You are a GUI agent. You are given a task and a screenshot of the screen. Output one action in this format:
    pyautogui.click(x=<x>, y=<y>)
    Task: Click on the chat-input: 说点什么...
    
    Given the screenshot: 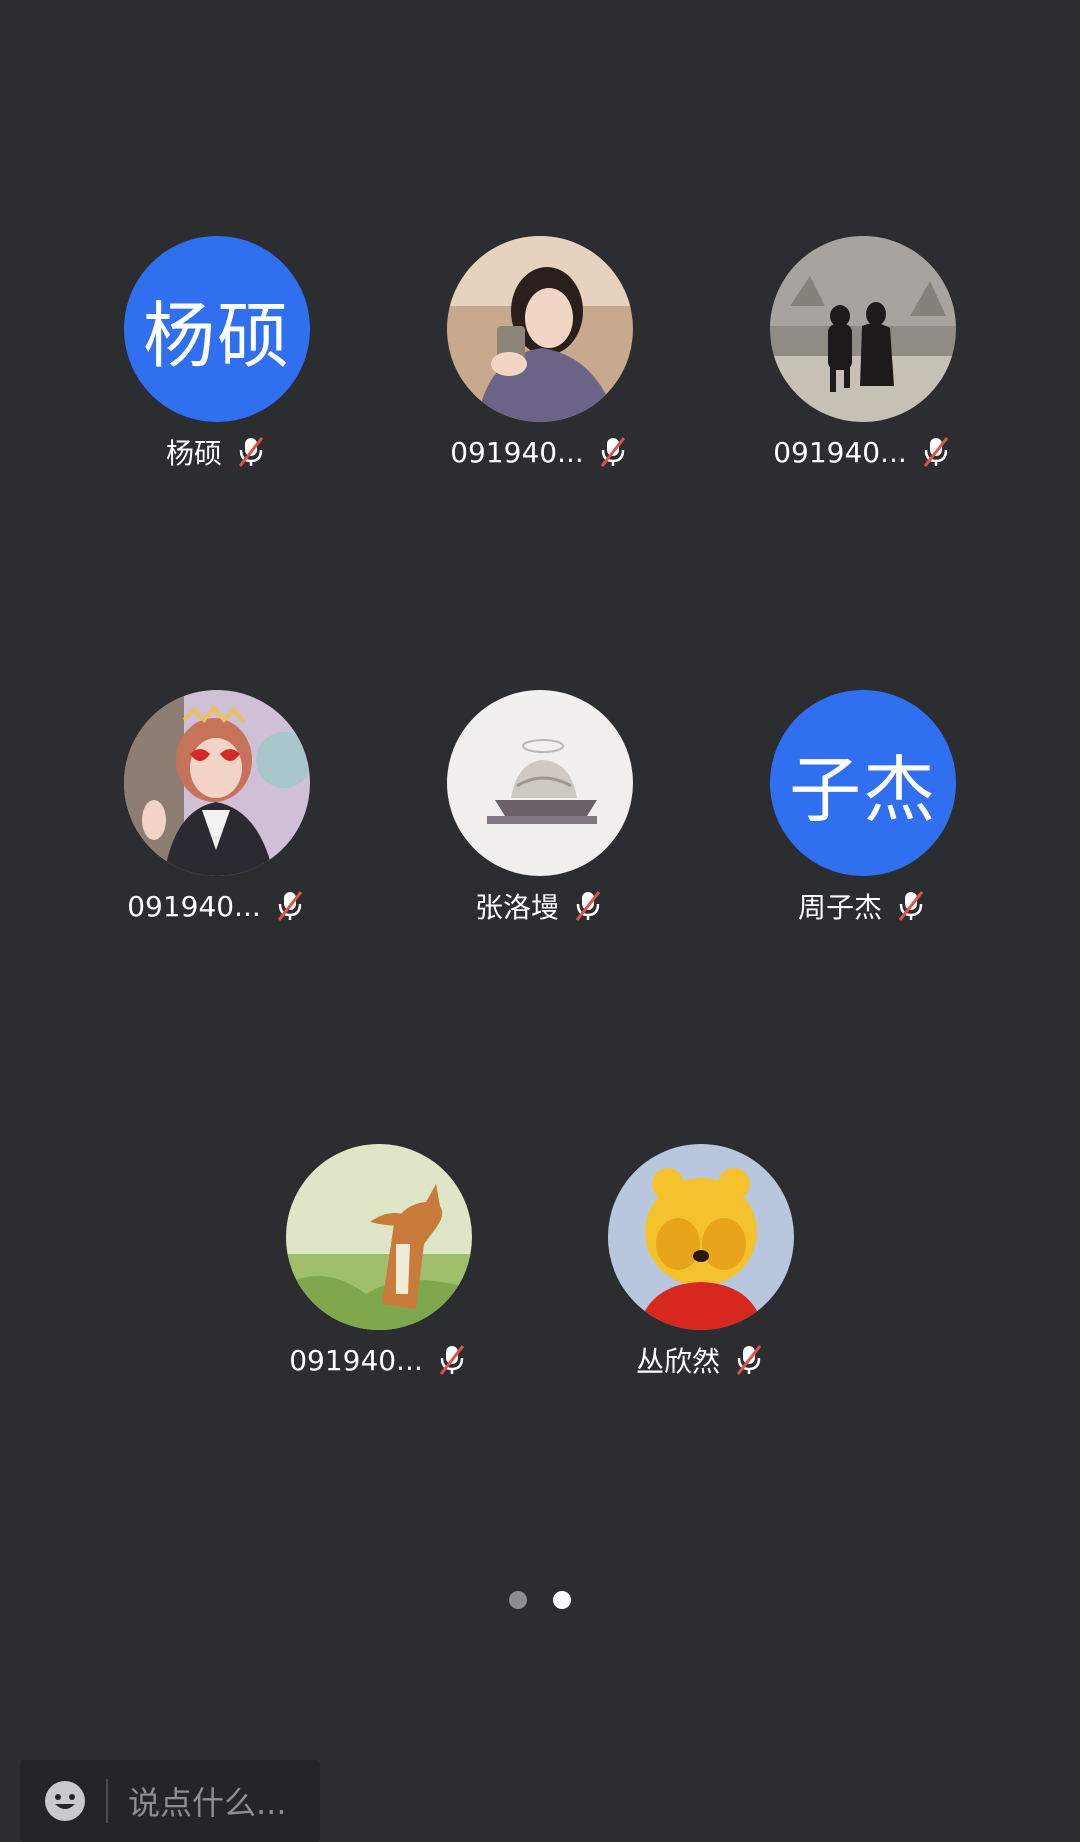 What is the action you would take?
    pyautogui.click(x=207, y=1801)
    